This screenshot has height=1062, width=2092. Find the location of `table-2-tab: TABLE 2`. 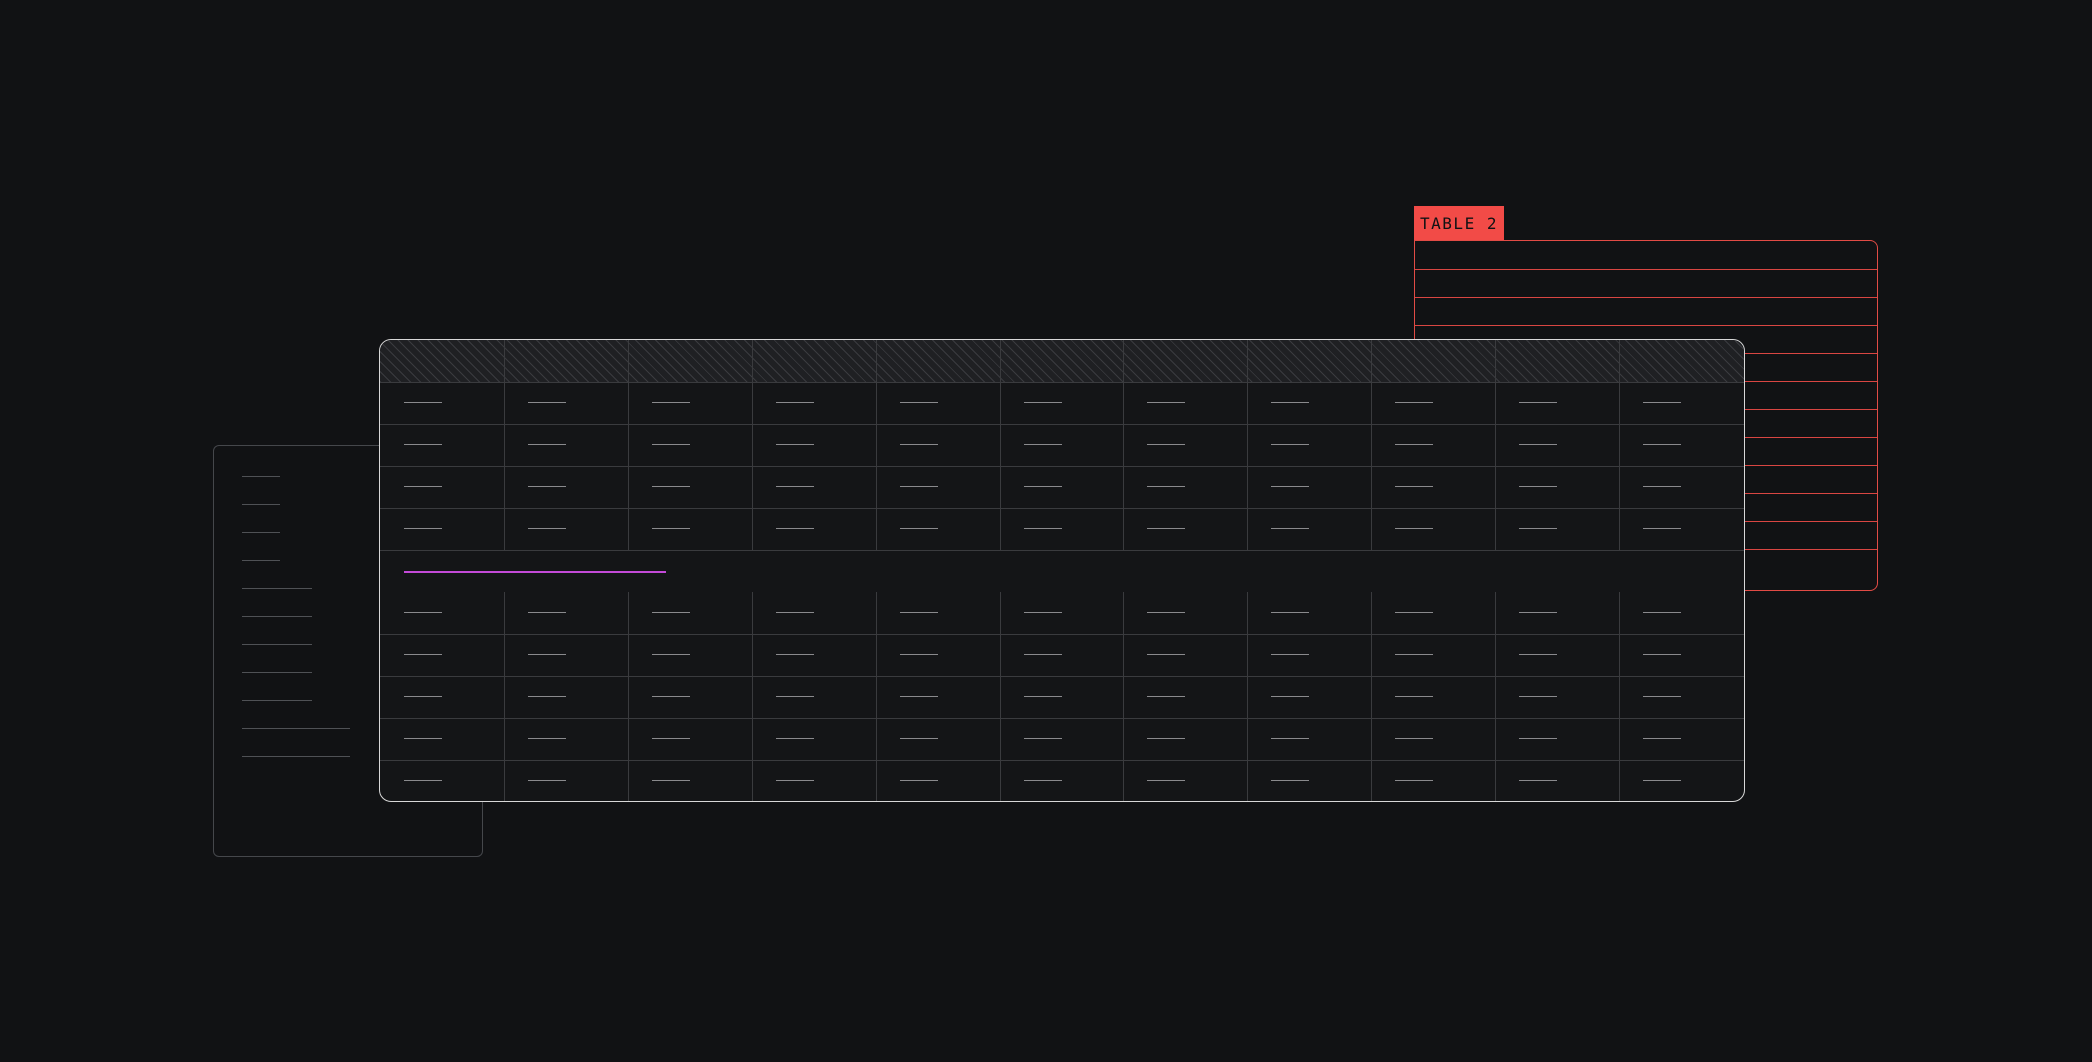

table-2-tab: TABLE 2 is located at coordinates (1459, 223).